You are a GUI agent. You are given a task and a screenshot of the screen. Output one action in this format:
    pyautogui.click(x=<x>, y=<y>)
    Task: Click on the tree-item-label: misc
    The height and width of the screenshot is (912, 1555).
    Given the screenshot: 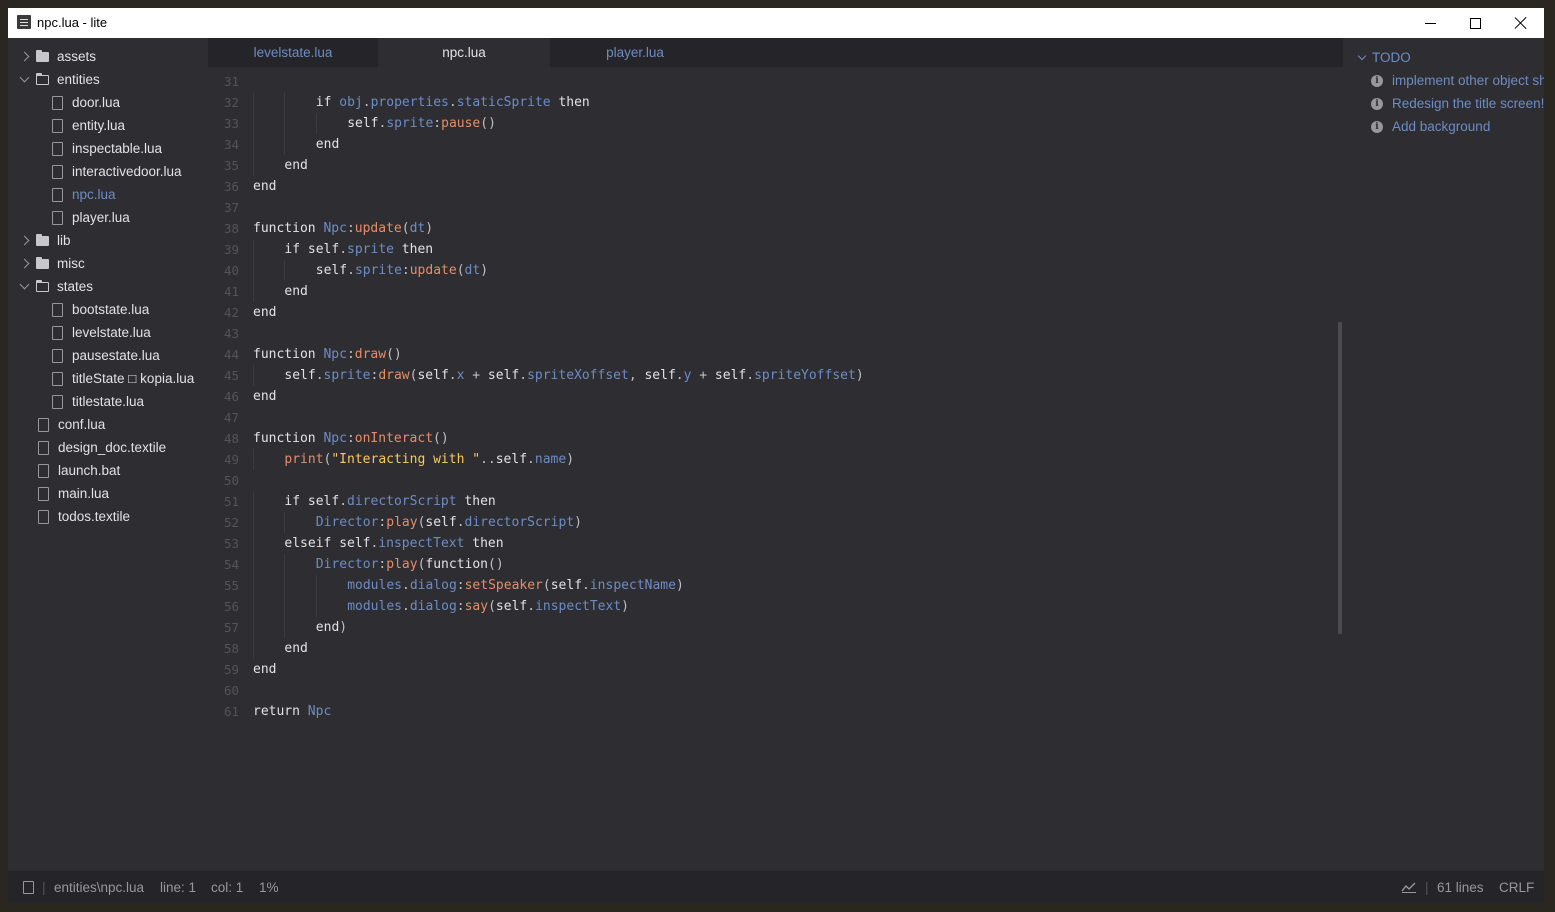 What is the action you would take?
    pyautogui.click(x=71, y=263)
    